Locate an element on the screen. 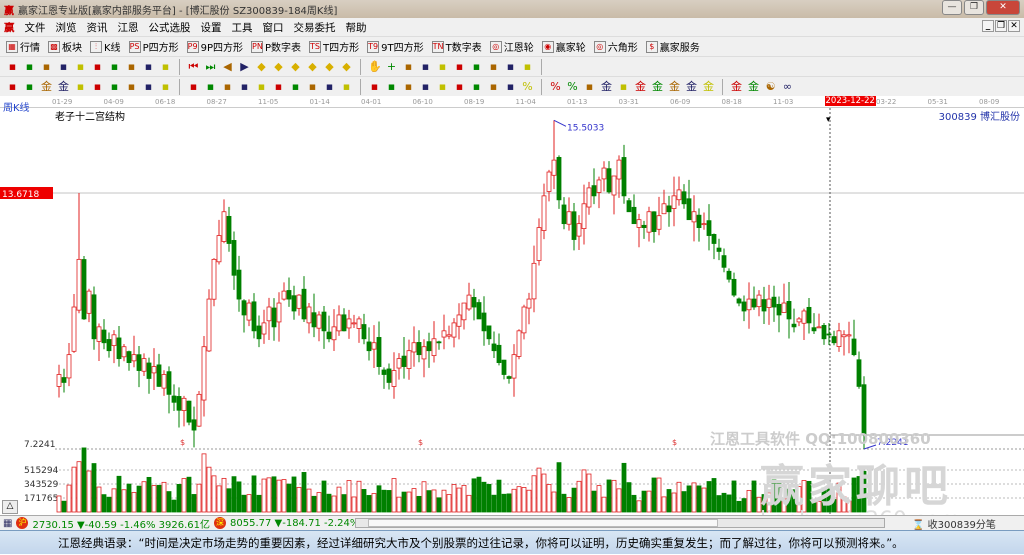  grid-icon: ▪ is located at coordinates (148, 87).